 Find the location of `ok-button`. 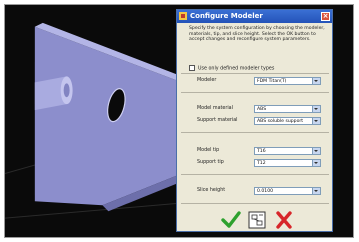

ok-button is located at coordinates (231, 220).